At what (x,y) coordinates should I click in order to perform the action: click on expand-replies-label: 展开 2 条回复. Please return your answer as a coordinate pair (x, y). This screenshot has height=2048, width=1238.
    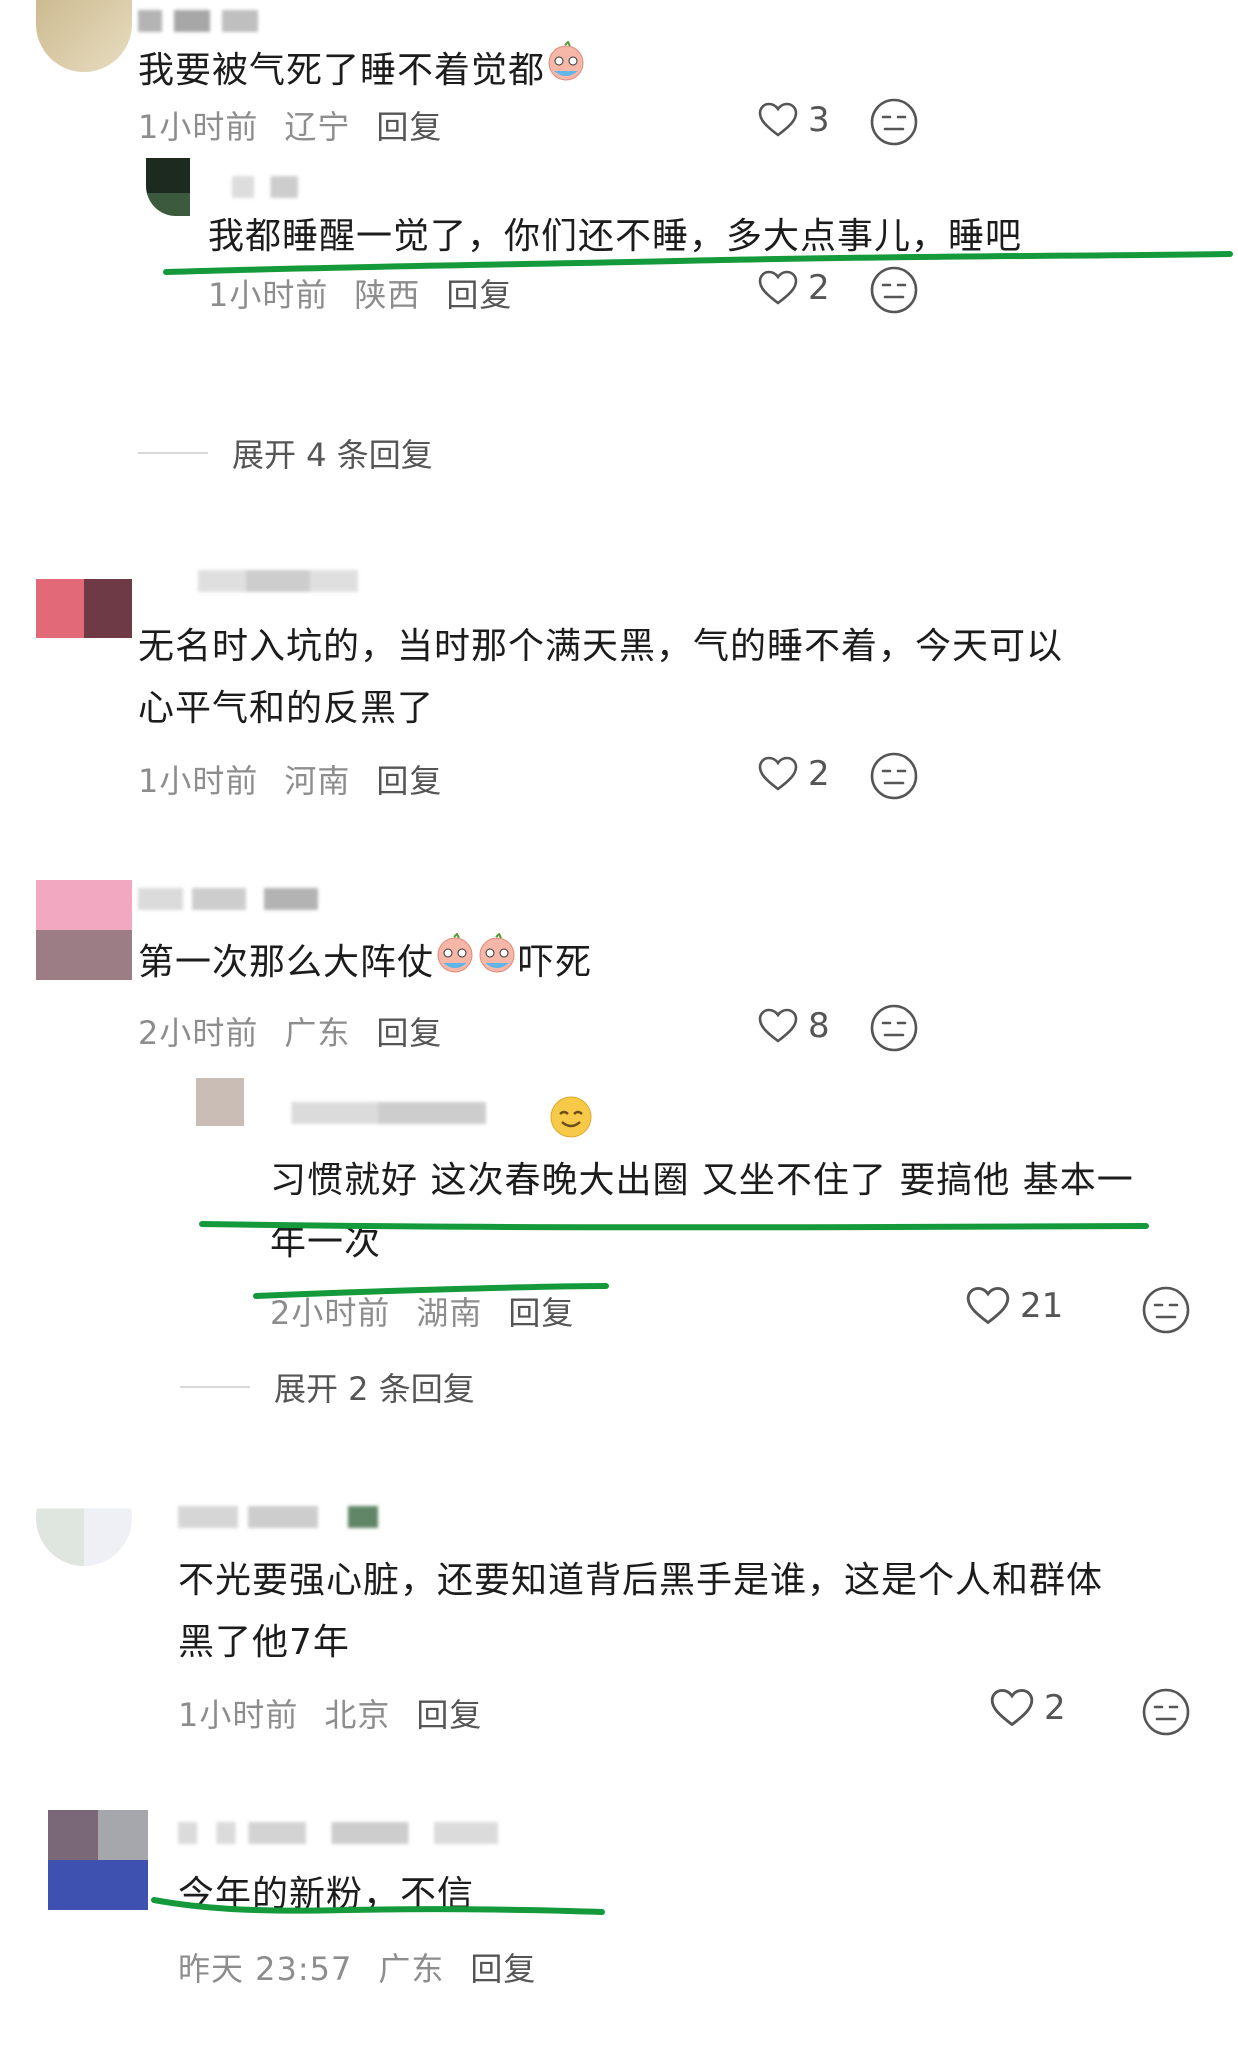
    Looking at the image, I should click on (374, 1389).